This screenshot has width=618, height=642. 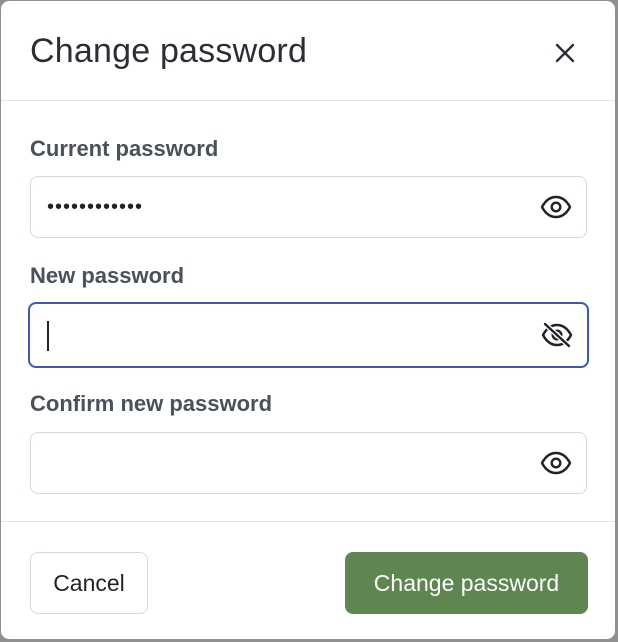 I want to click on current-password-value: ••••••••••••, so click(x=95, y=206).